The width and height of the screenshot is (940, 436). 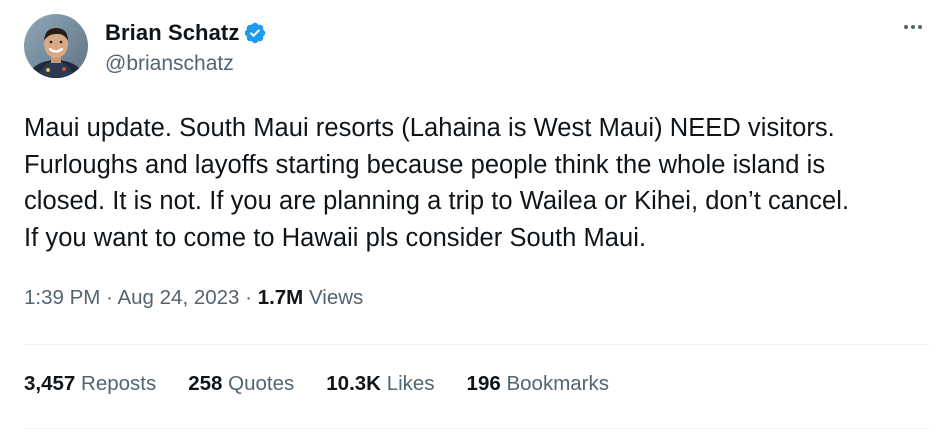 I want to click on views-label: Views, so click(x=336, y=297).